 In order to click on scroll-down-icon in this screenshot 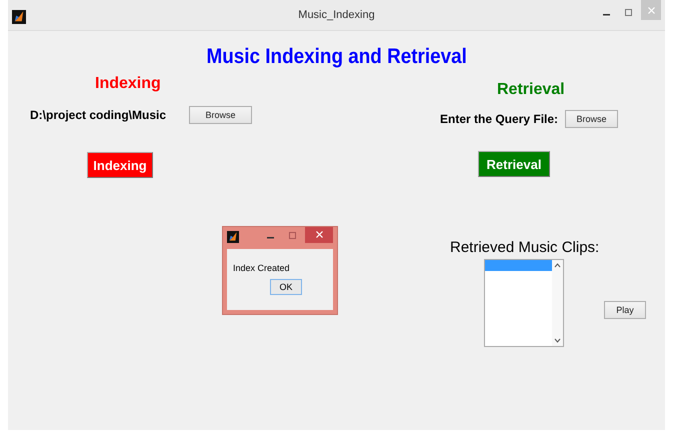, I will do `click(557, 340)`.